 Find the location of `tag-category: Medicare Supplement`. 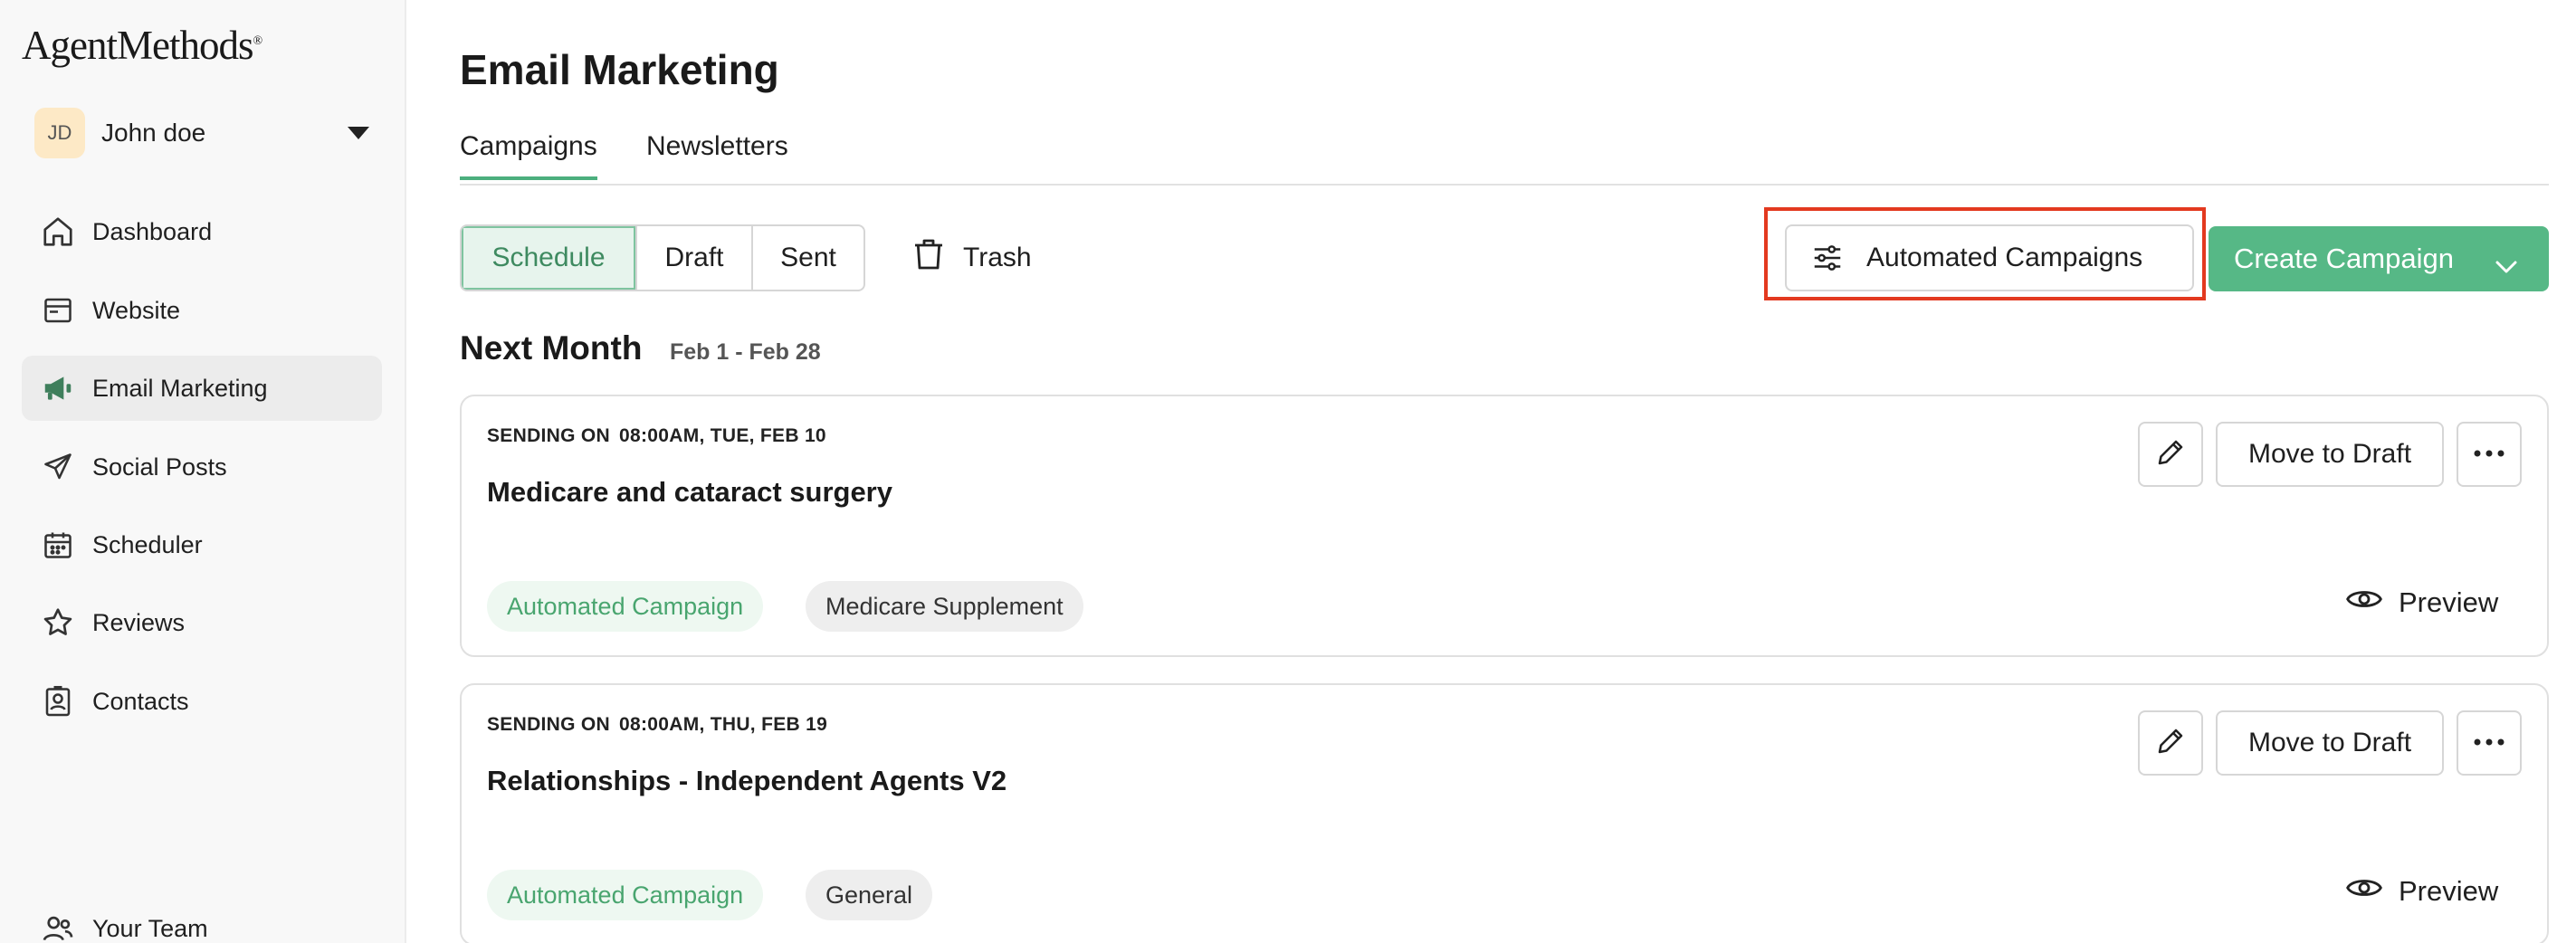

tag-category: Medicare Supplement is located at coordinates (945, 607).